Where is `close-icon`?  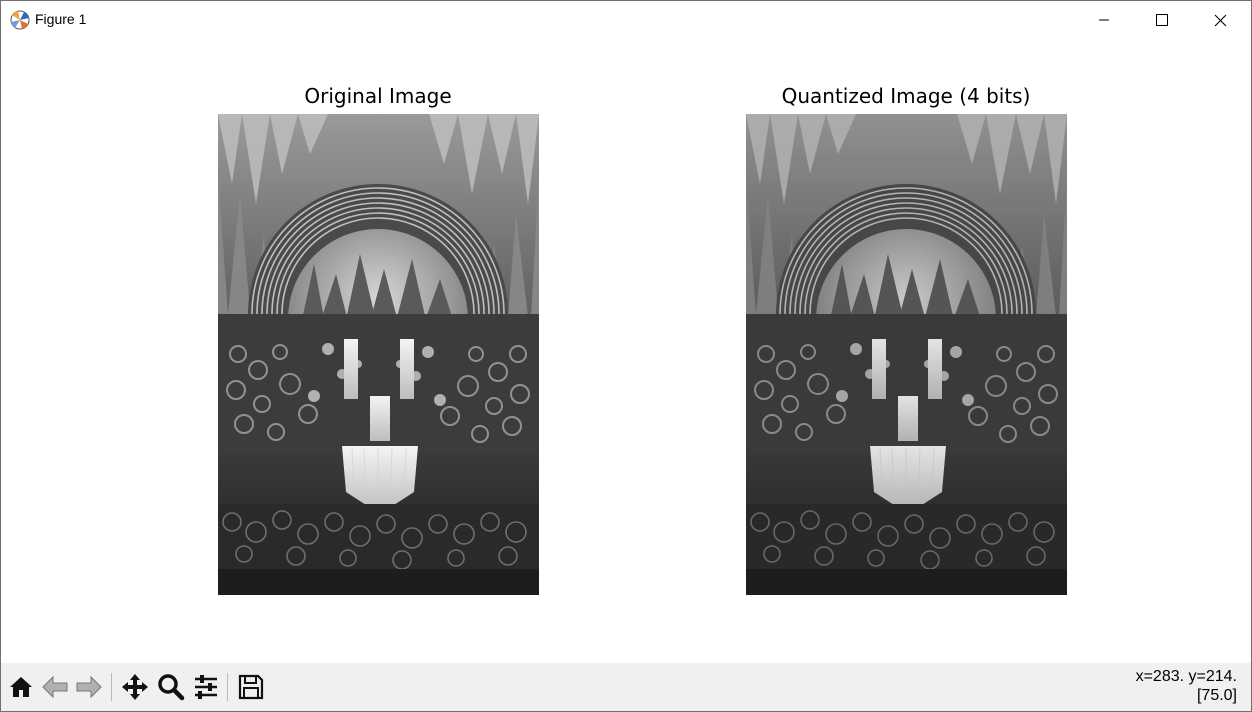
close-icon is located at coordinates (1220, 20).